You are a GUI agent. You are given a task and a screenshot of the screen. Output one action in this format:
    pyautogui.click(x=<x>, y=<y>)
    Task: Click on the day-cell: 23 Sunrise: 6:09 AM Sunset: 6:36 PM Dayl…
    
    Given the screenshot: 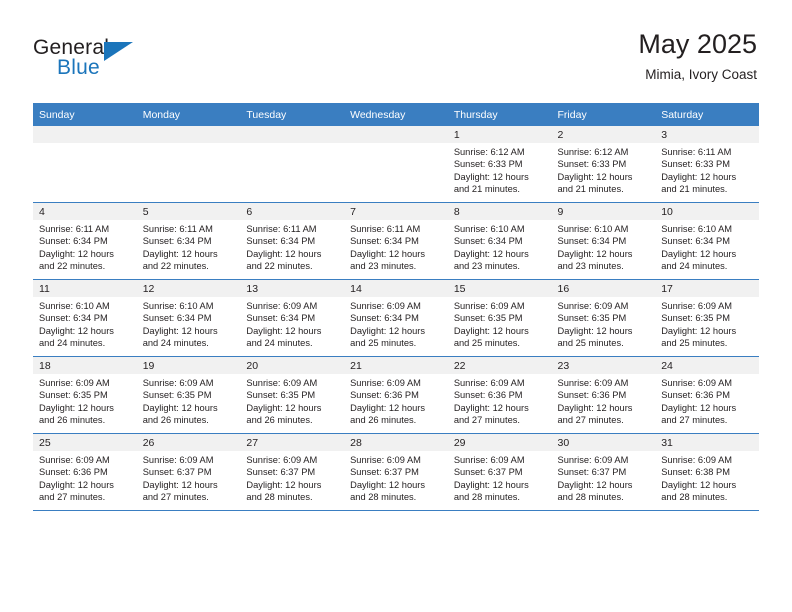 What is the action you would take?
    pyautogui.click(x=603, y=395)
    